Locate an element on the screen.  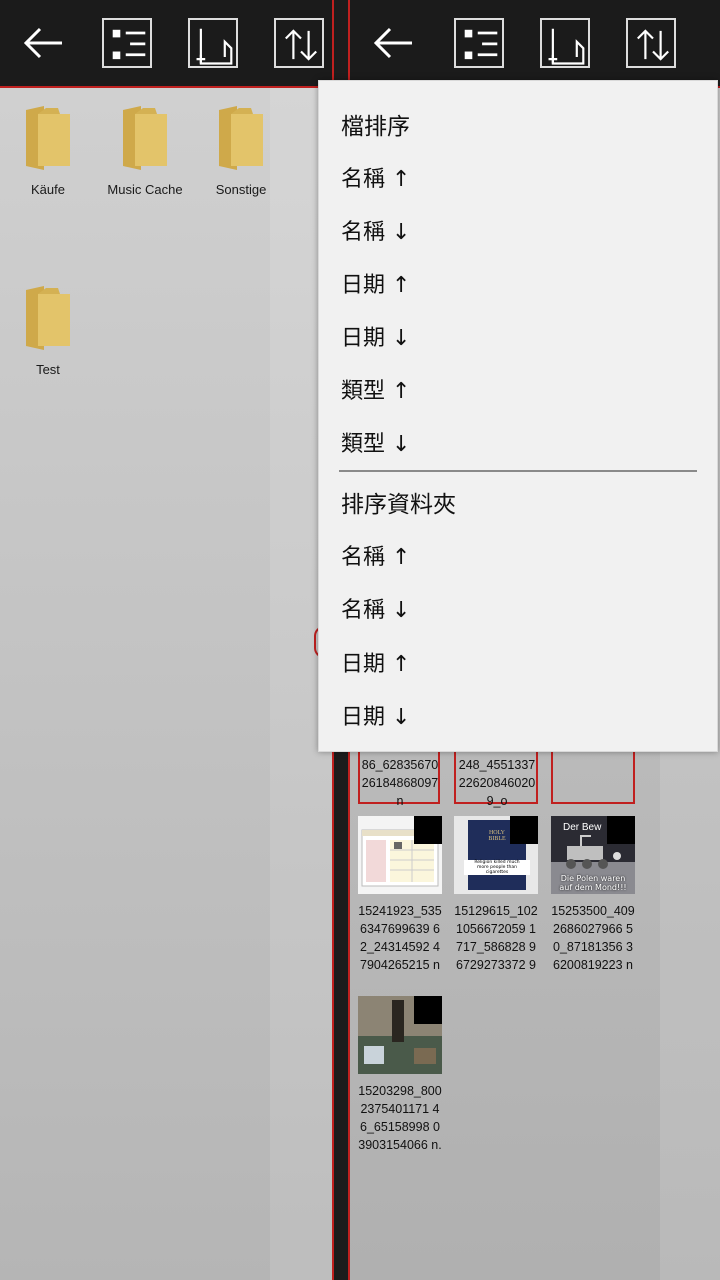
folder-sort-header: 排序資料夾 is located at coordinates (398, 505).